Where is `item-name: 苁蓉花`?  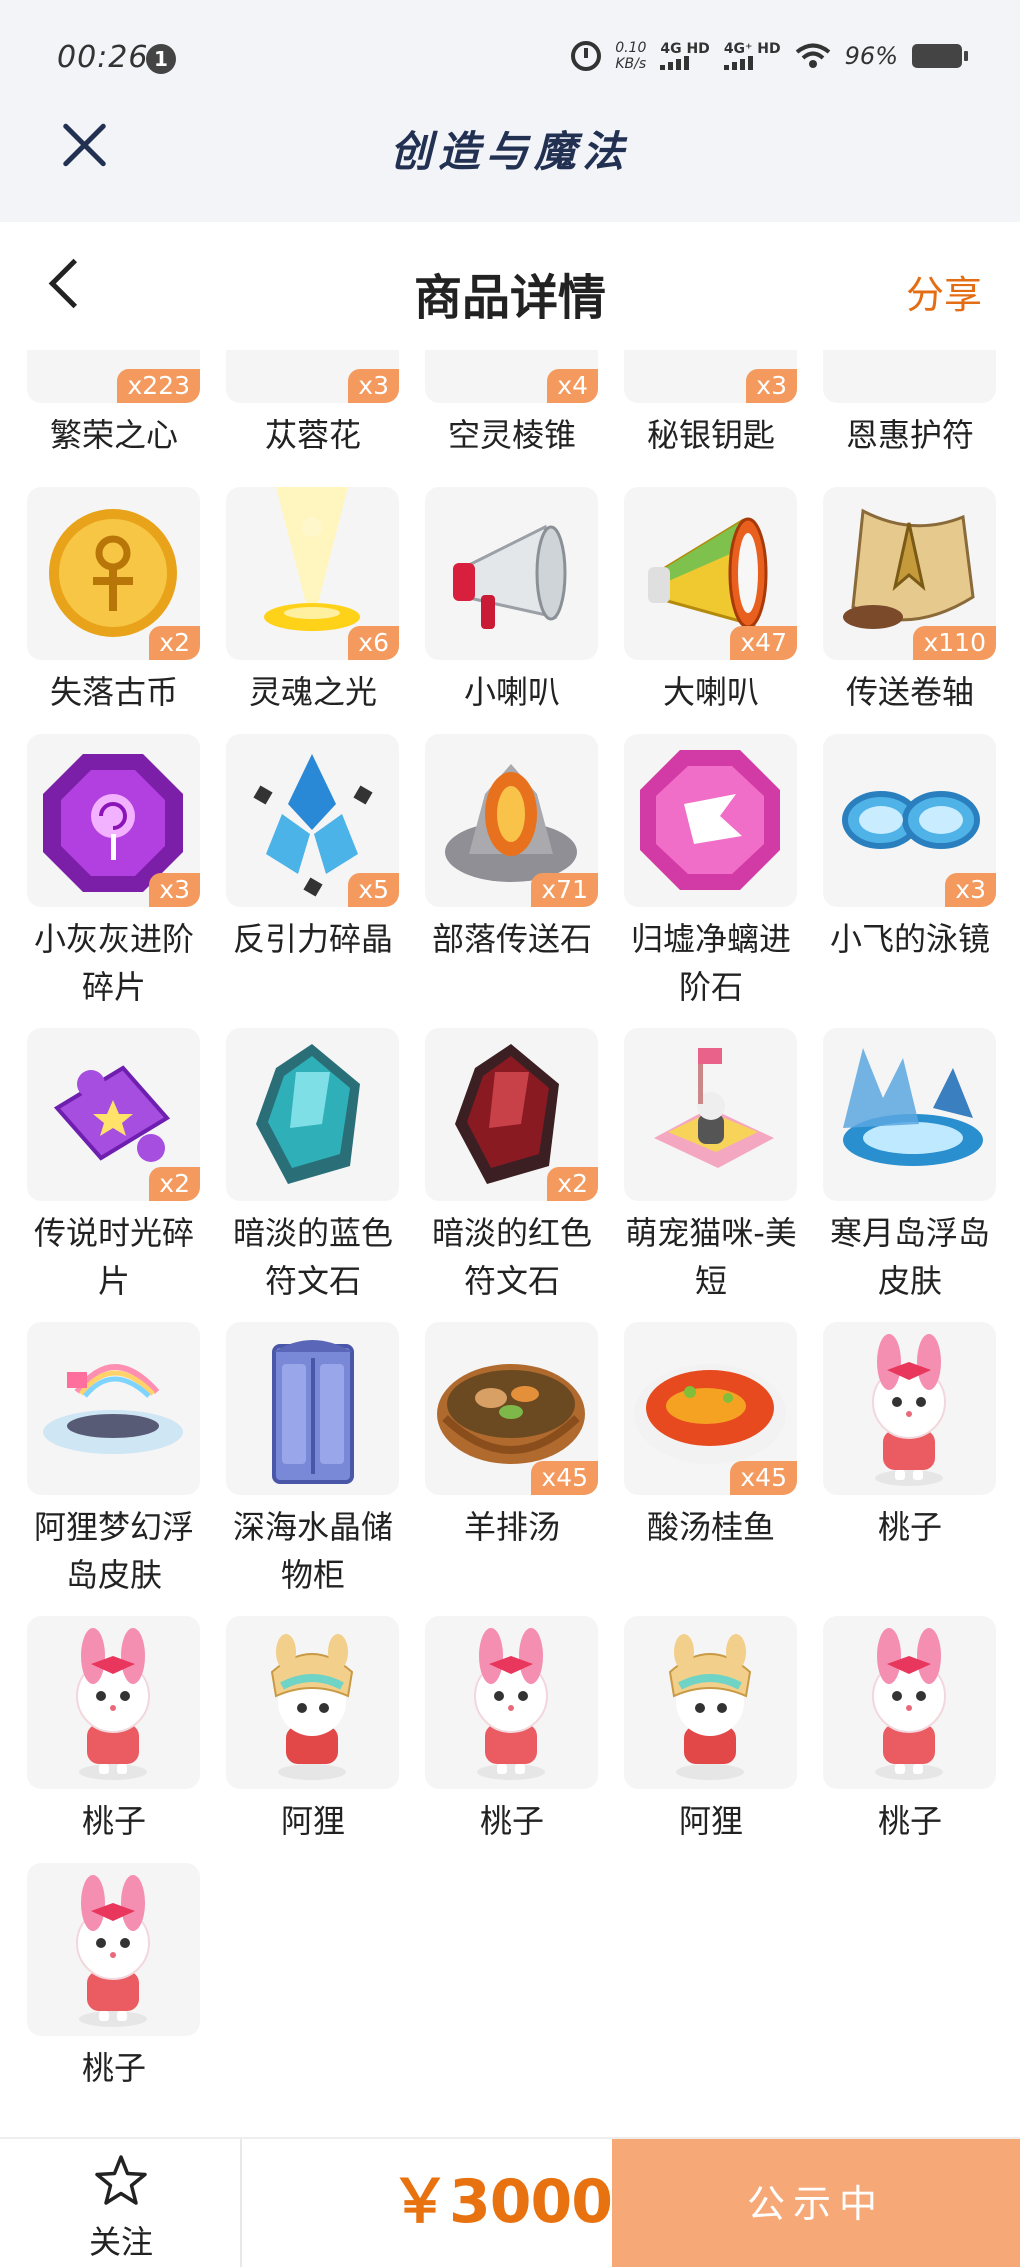
item-name: 苁蓉花 is located at coordinates (312, 435).